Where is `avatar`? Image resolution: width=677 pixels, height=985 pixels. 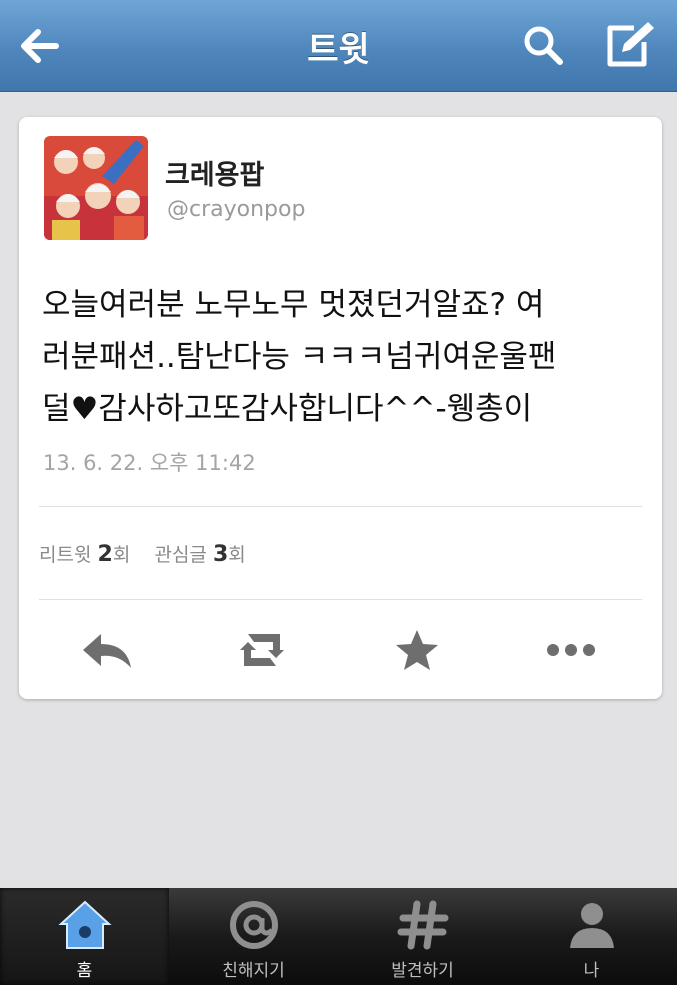 avatar is located at coordinates (96, 188).